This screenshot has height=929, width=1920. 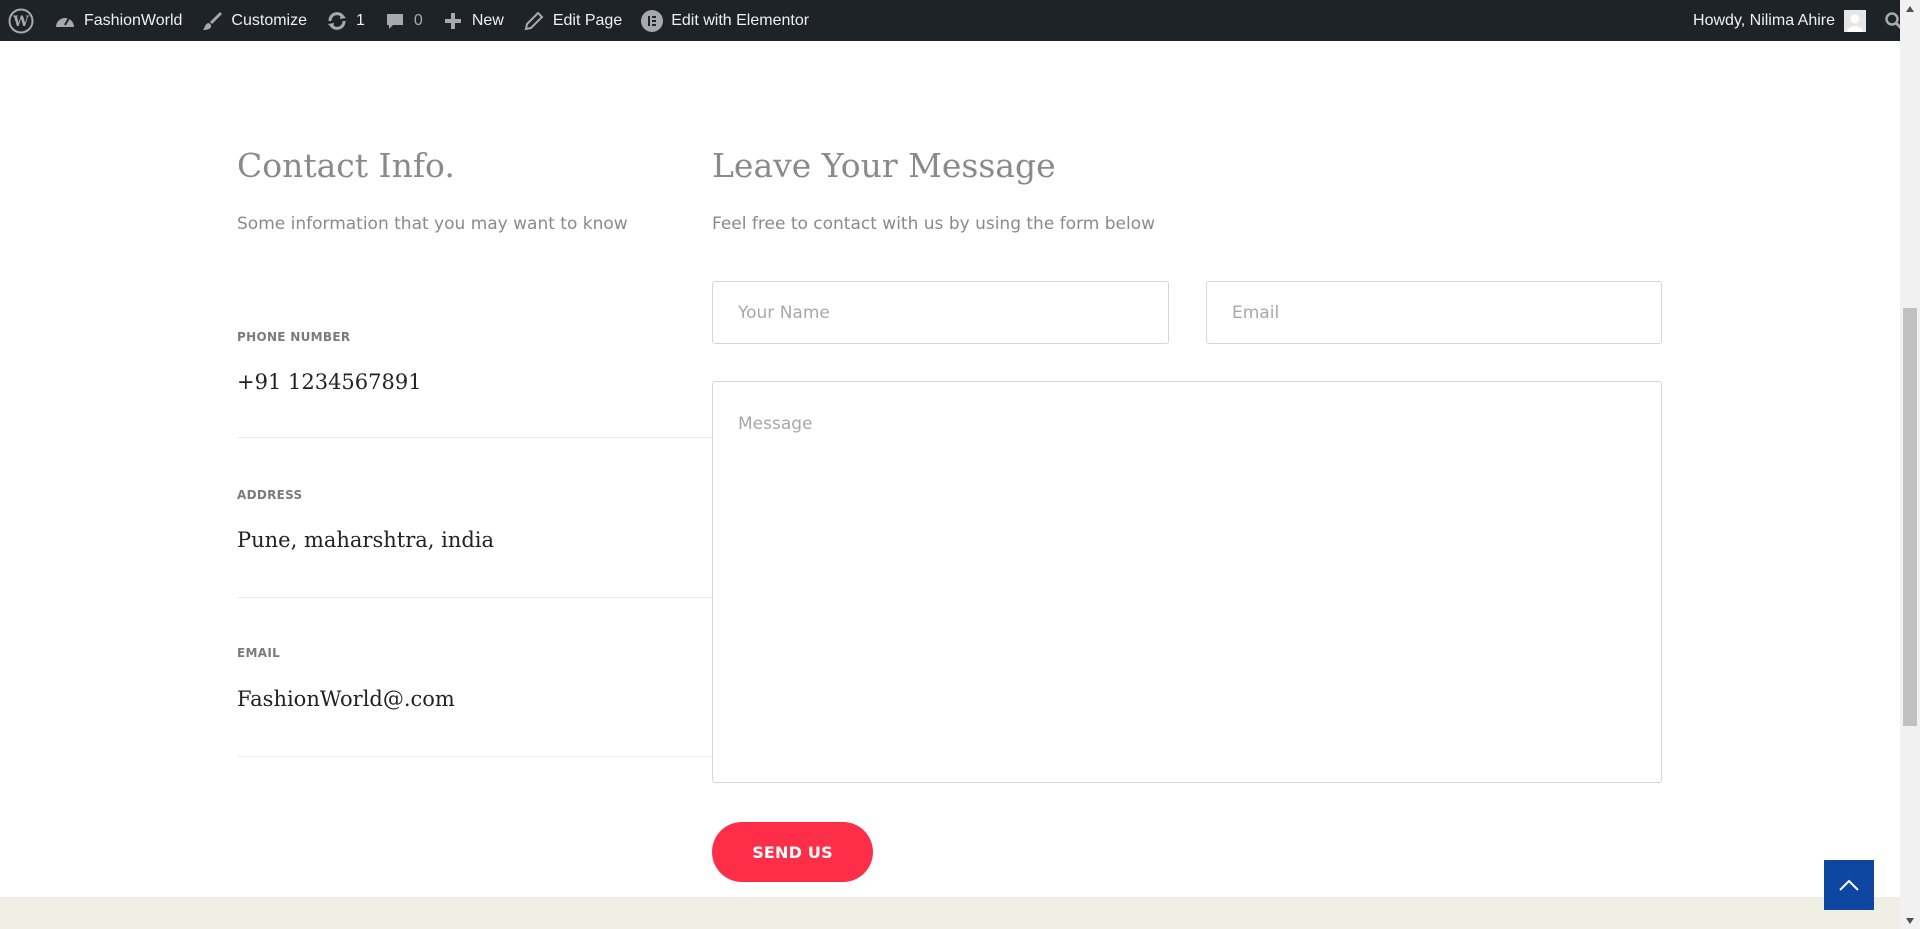 I want to click on edit-page-label: Edit Page, so click(x=587, y=20).